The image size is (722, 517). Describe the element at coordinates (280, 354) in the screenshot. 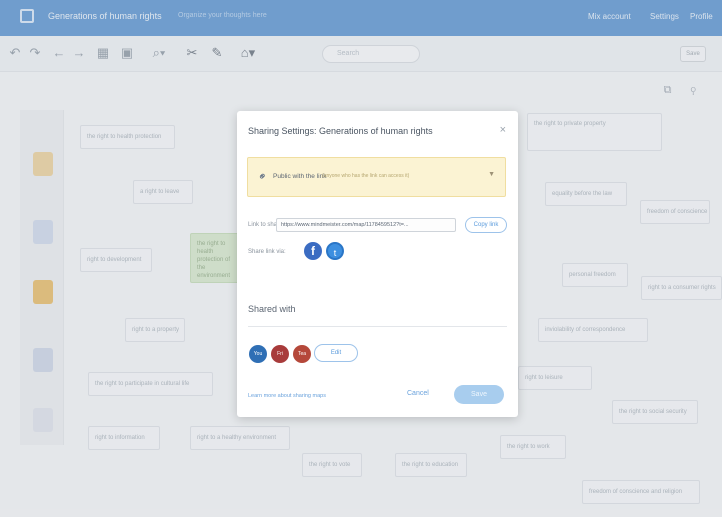

I see `avatar: Fri` at that location.